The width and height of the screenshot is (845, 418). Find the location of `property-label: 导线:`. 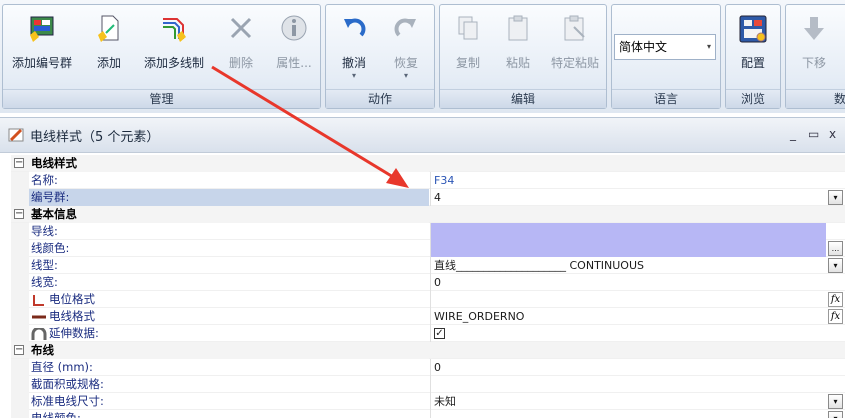

property-label: 导线: is located at coordinates (44, 231).